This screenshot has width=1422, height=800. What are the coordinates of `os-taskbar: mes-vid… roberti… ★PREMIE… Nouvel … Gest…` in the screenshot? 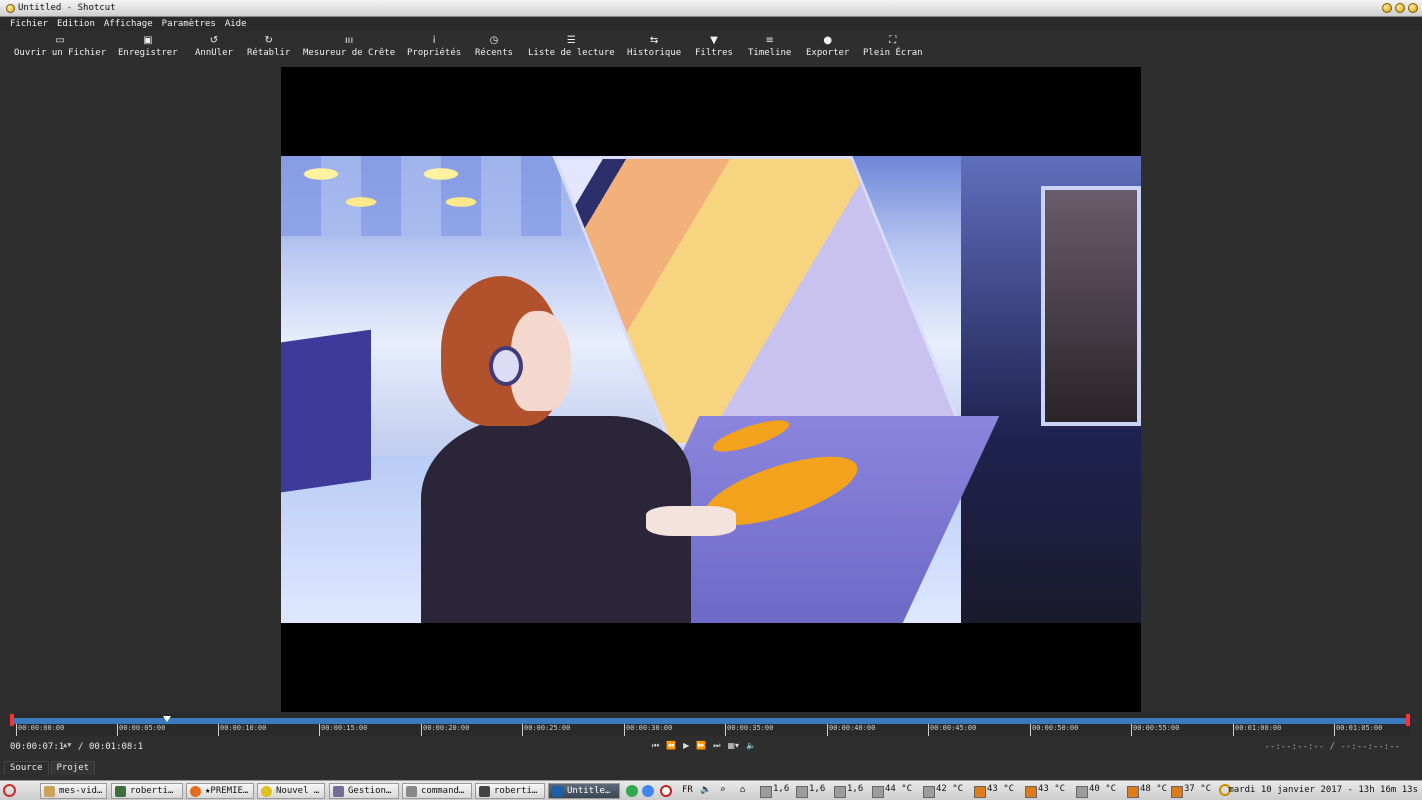 It's located at (711, 790).